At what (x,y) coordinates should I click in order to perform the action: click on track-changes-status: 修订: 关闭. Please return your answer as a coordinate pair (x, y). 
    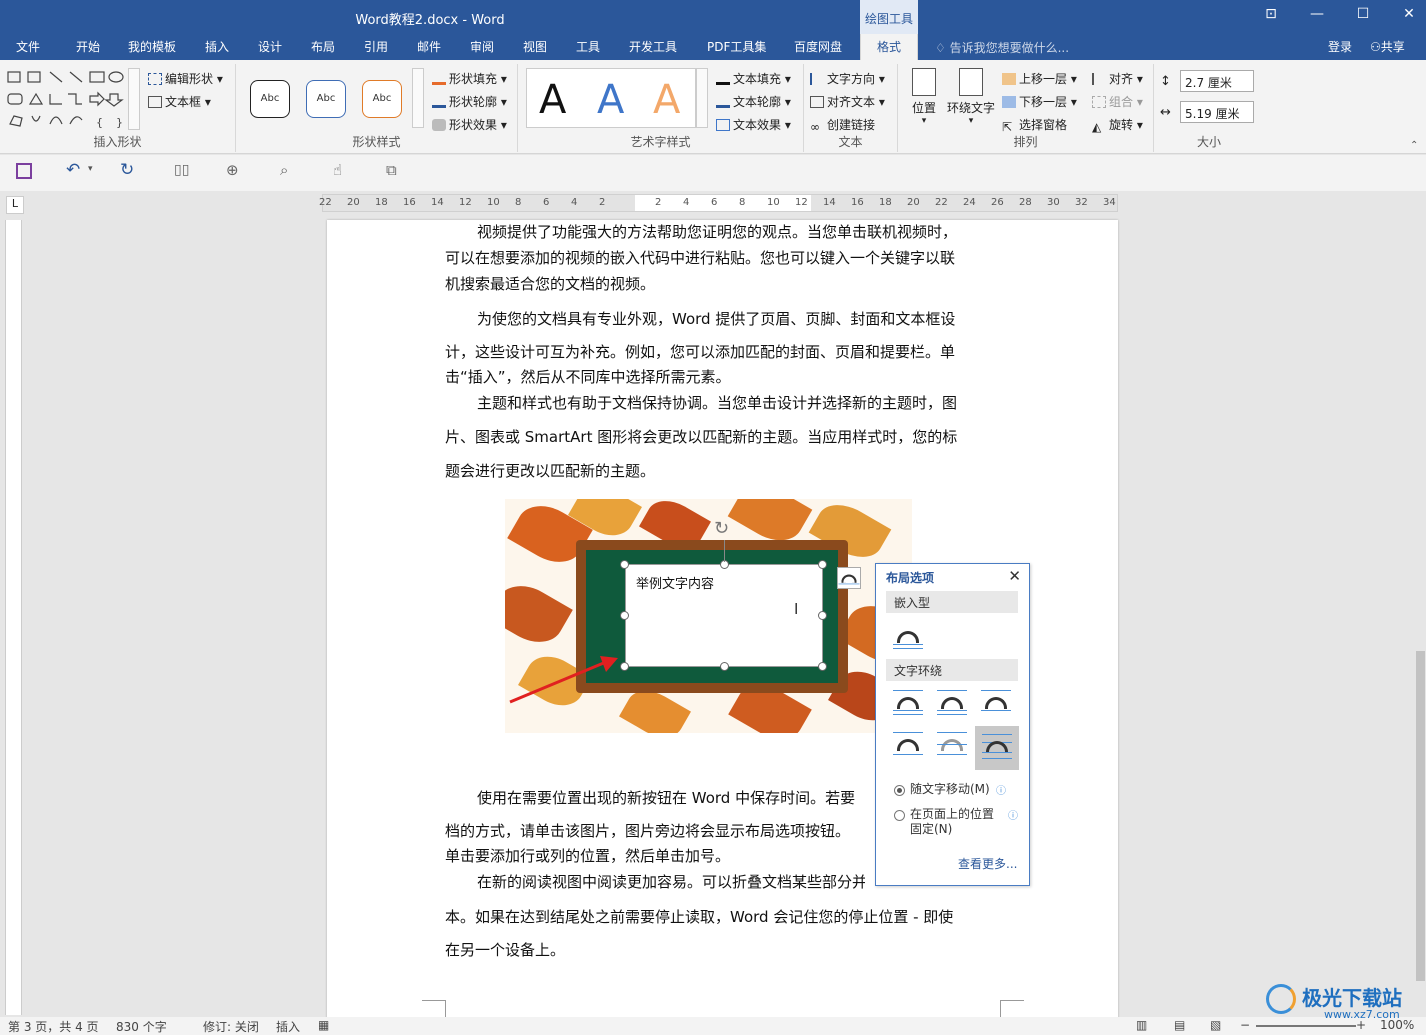
    Looking at the image, I should click on (231, 1026).